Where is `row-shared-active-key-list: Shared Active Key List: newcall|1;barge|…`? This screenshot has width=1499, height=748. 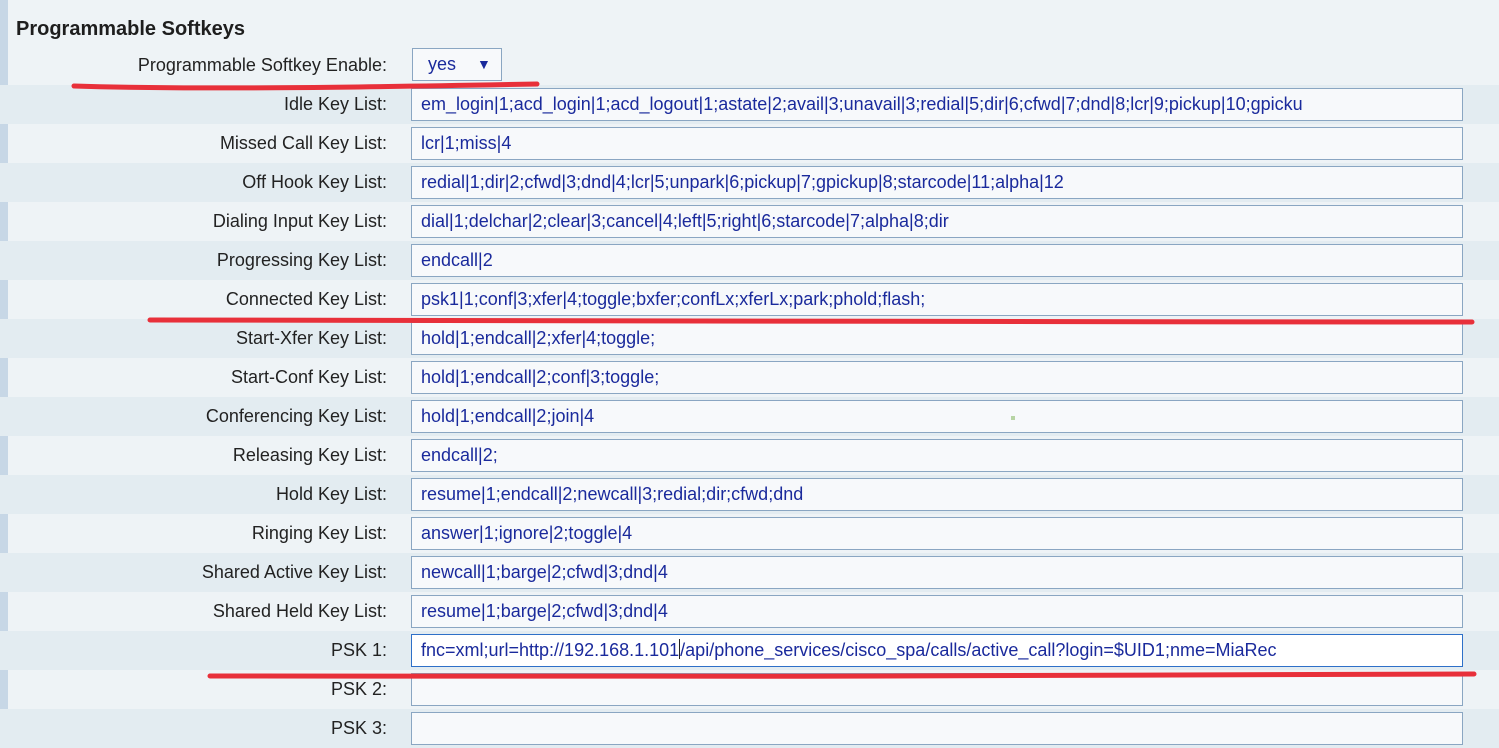 row-shared-active-key-list: Shared Active Key List: newcall|1;barge|… is located at coordinates (749, 572).